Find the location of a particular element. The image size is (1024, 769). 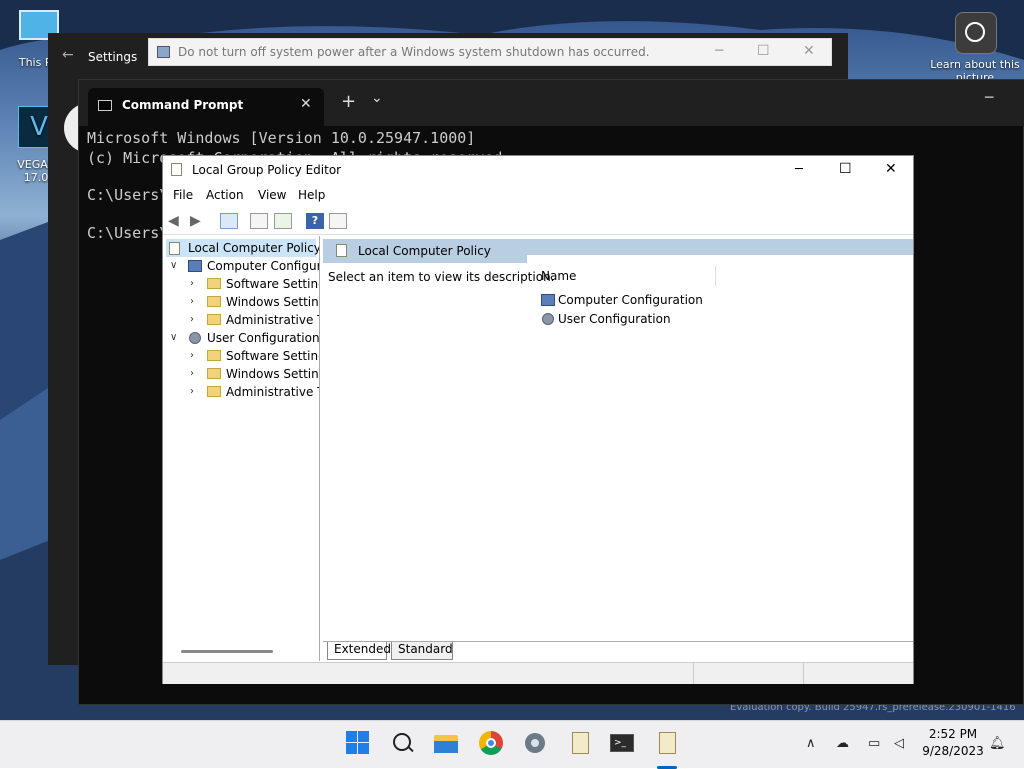

tab-label: Extended is located at coordinates (362, 649).